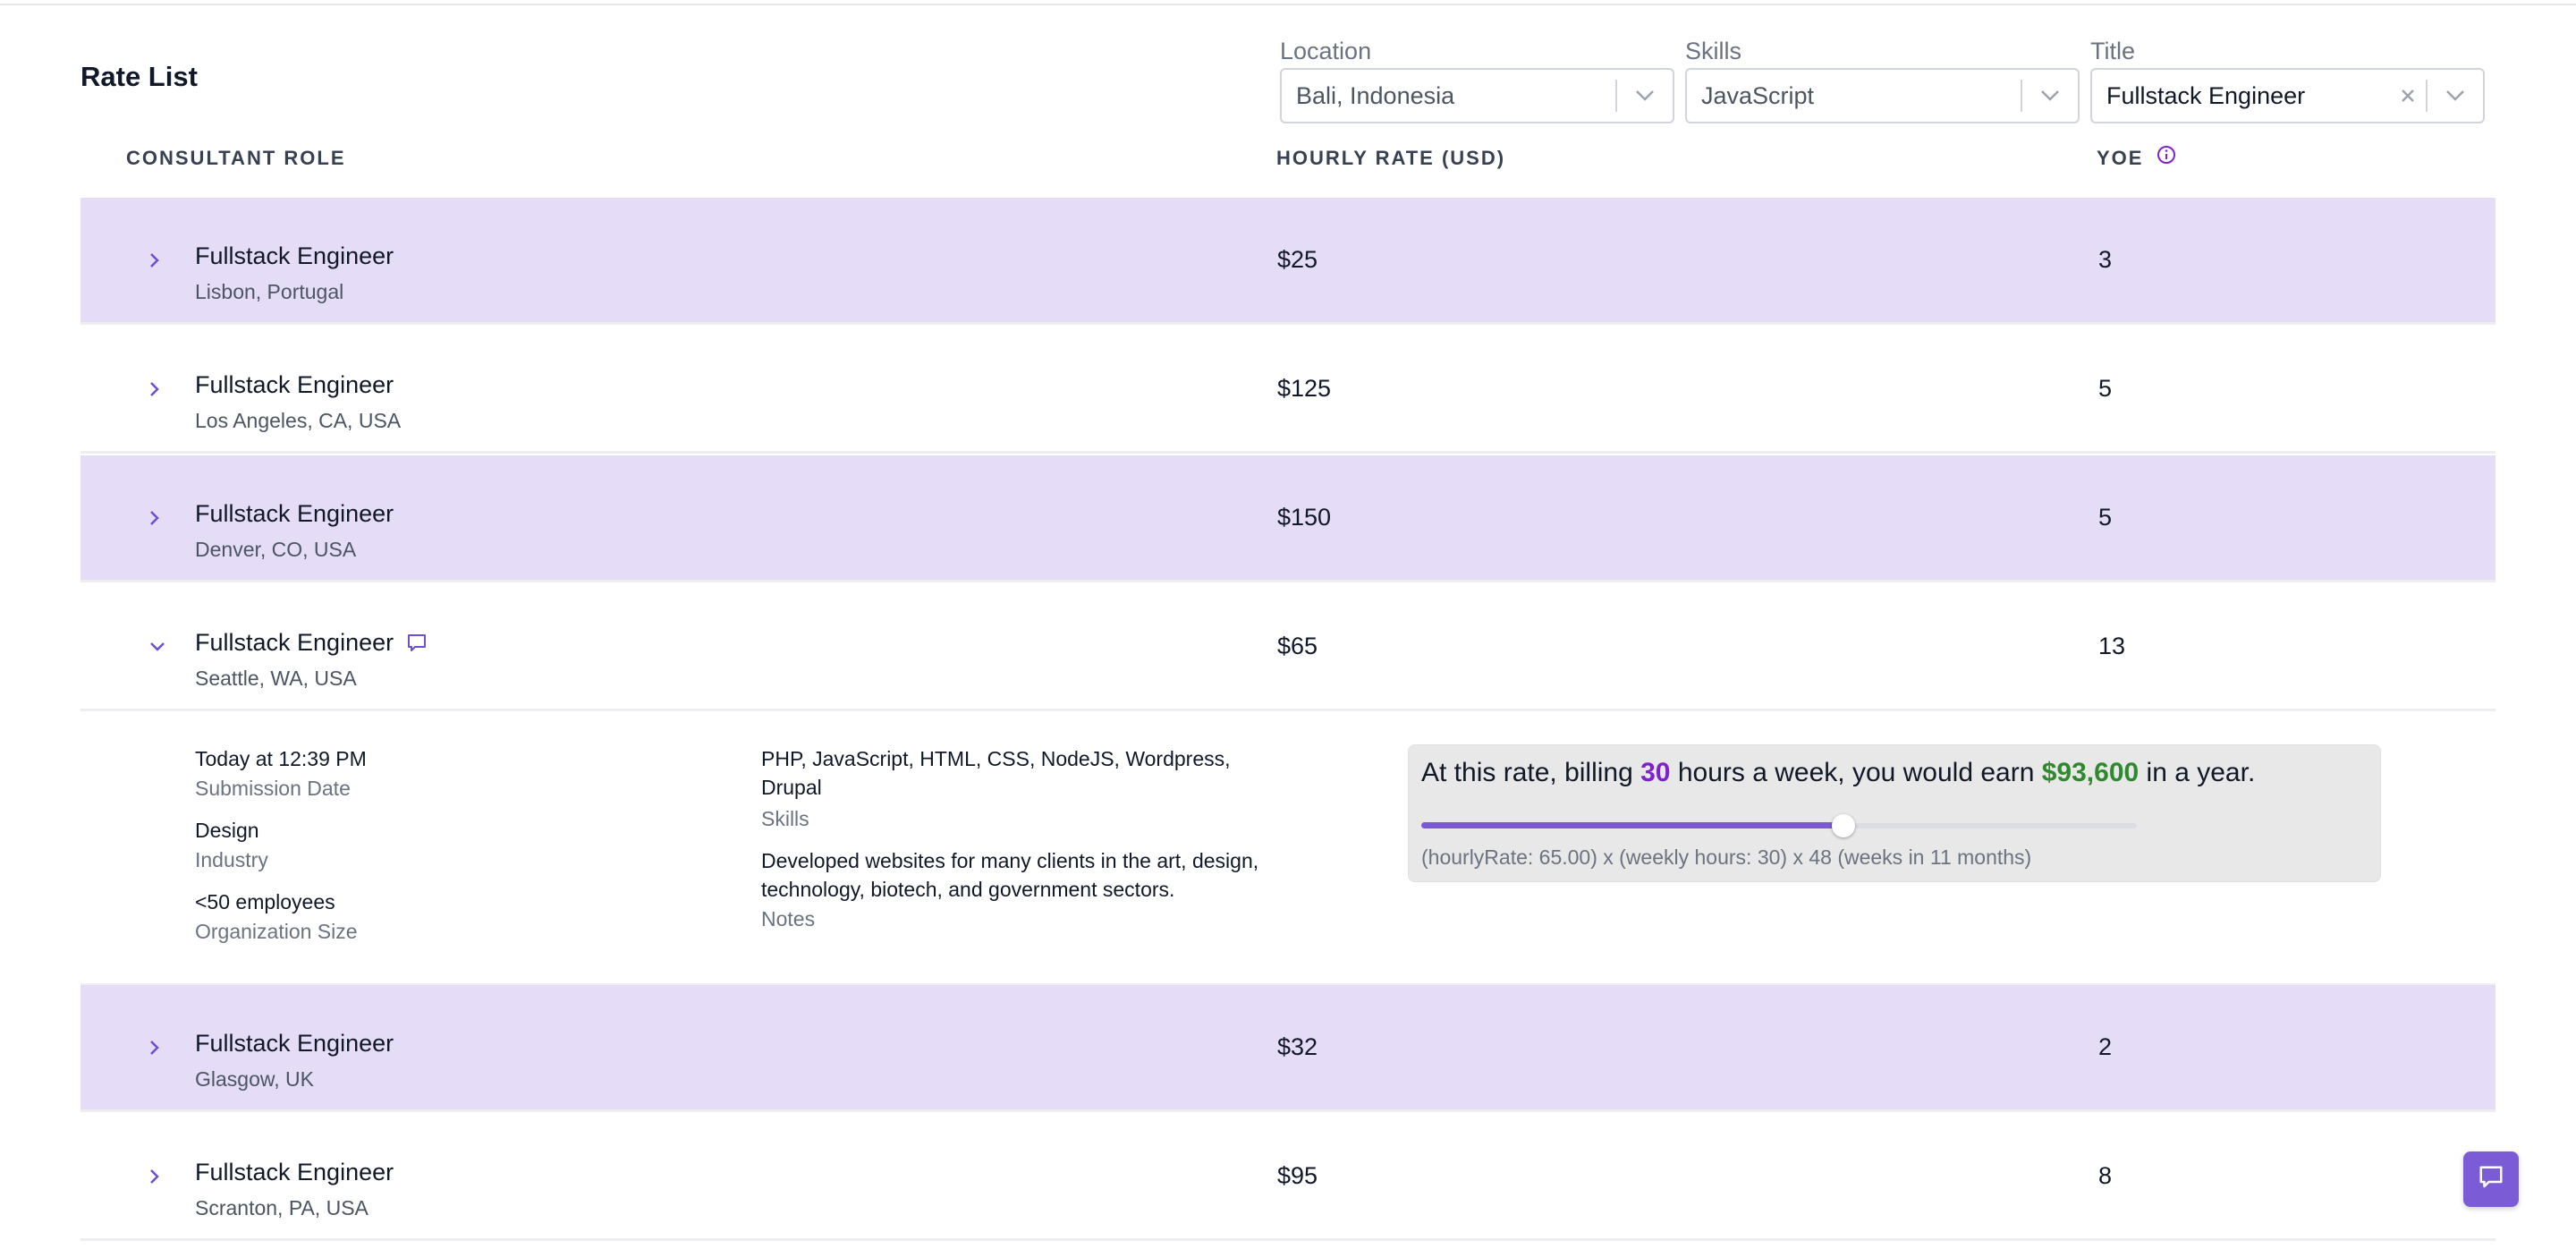 The width and height of the screenshot is (2576, 1249). What do you see at coordinates (282, 1208) in the screenshot?
I see `role-location: Scranton, PA, USA` at bounding box center [282, 1208].